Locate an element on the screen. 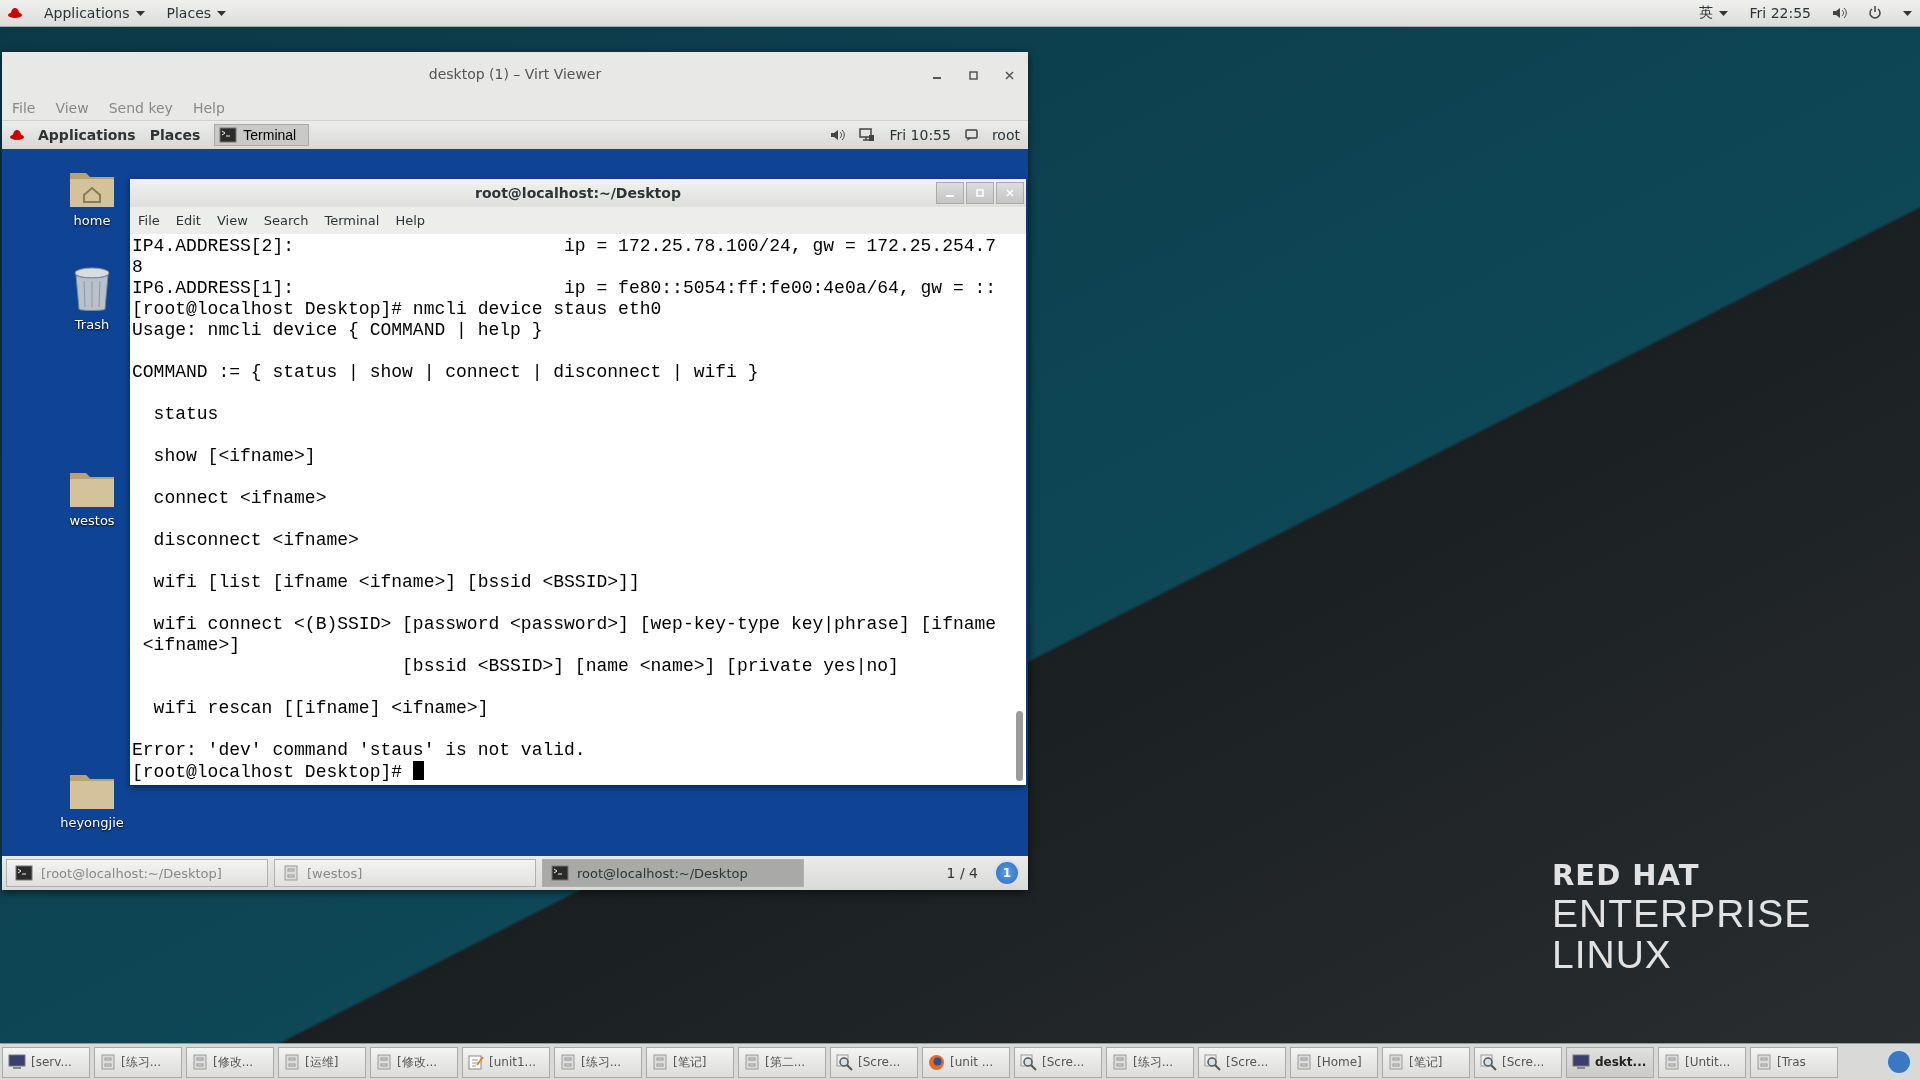 The width and height of the screenshot is (1920, 1080). task-button: Terminal is located at coordinates (262, 135).